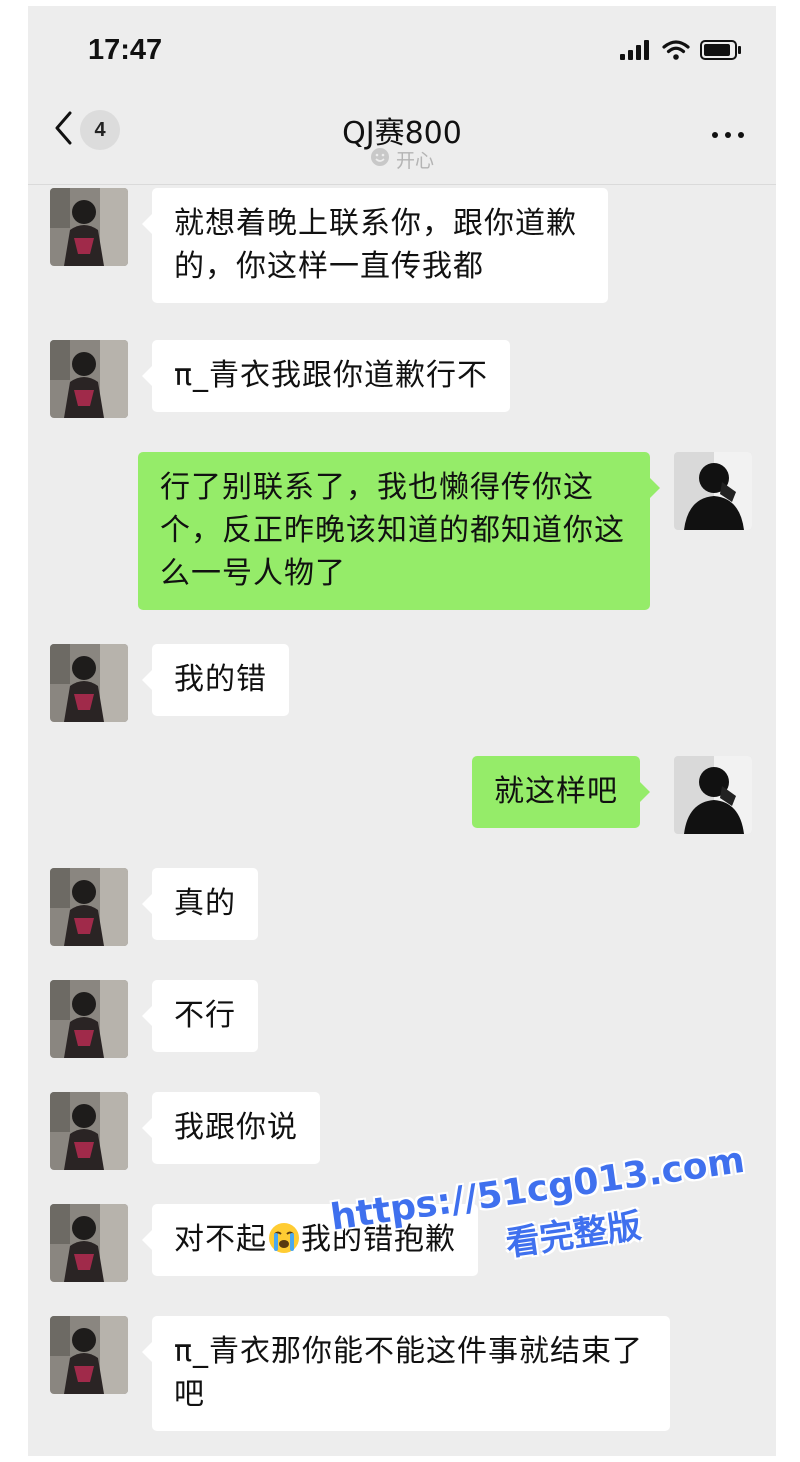 This screenshot has width=800, height=1462. I want to click on chat-header: 4 QJ赛800 开心, so click(402, 140).